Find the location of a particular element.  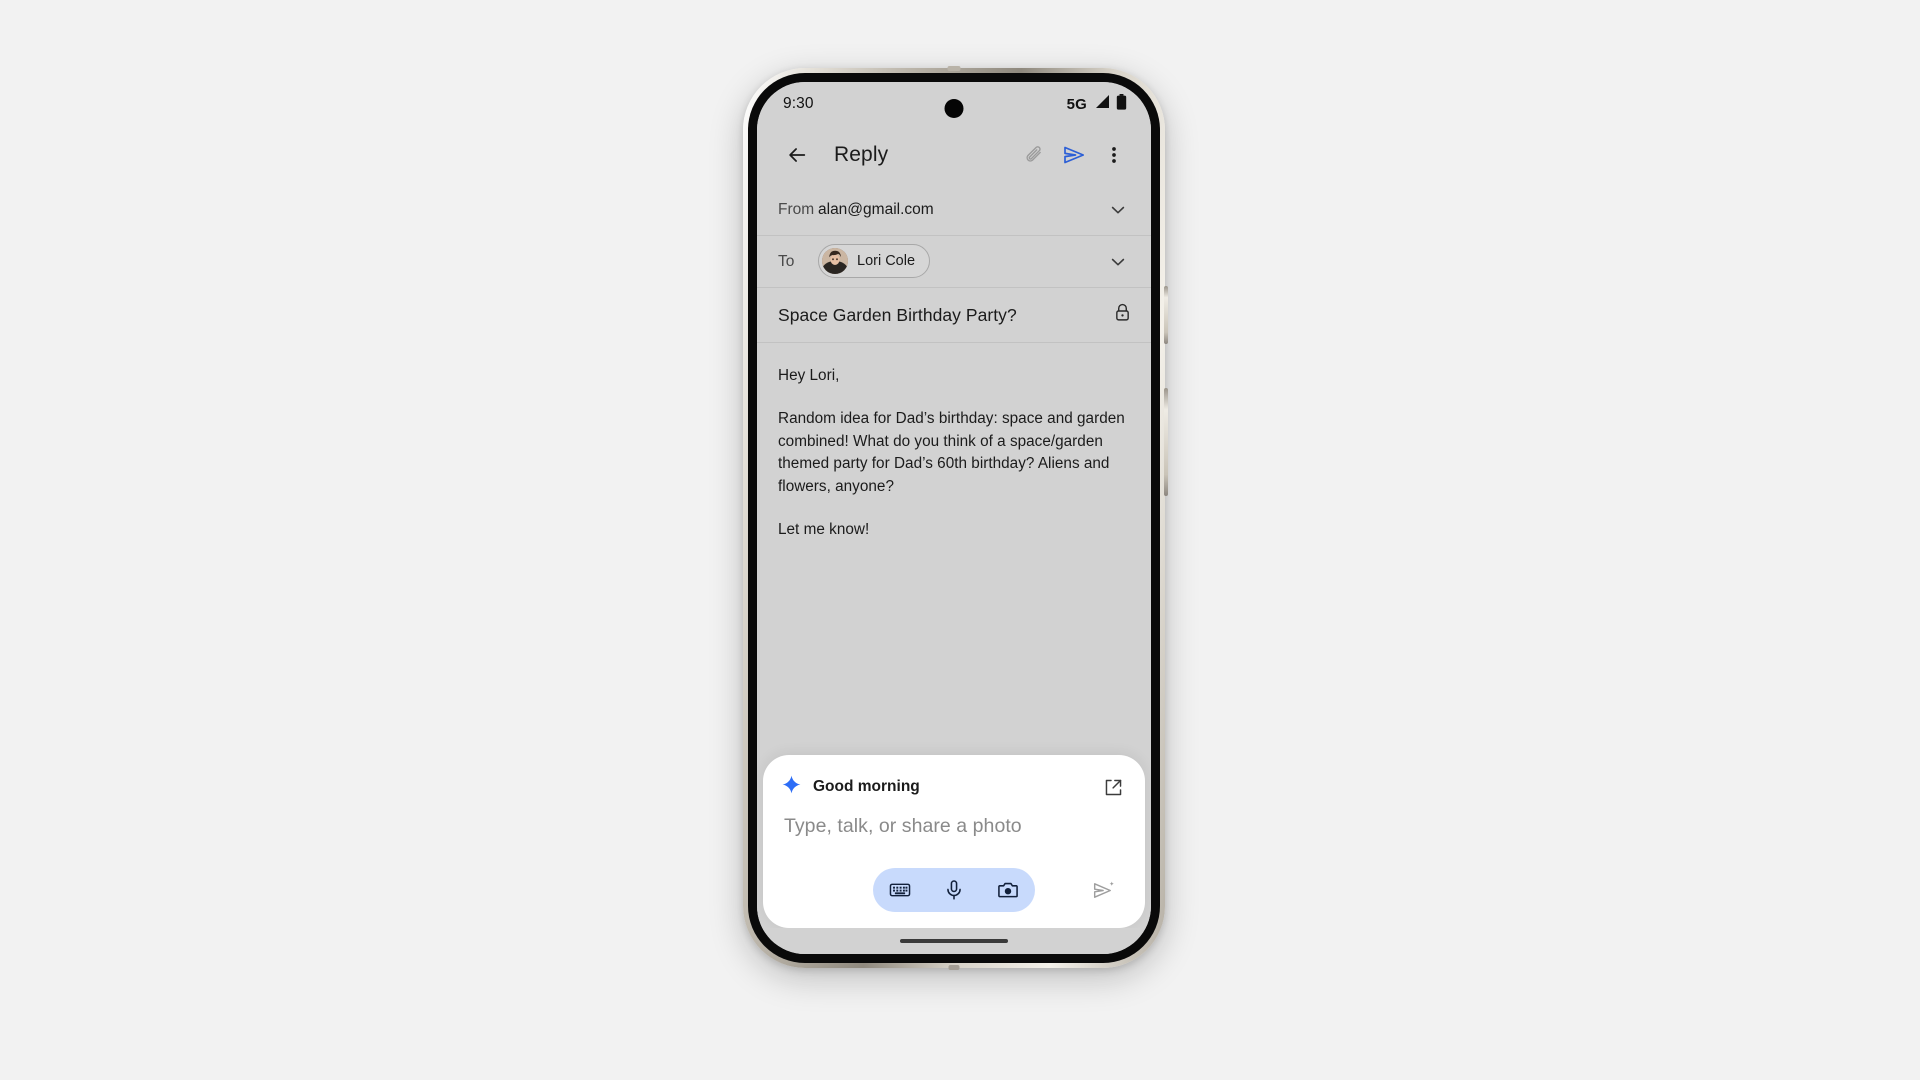

status-bar-network-label: 5G is located at coordinates (1076, 104).